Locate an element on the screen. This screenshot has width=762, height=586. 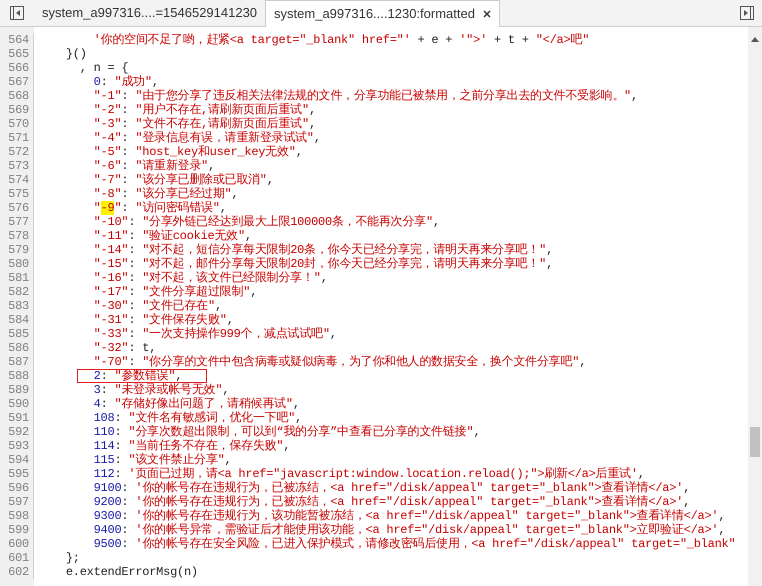
editor-tab: system_a997316....=1546529141230 is located at coordinates (150, 13).